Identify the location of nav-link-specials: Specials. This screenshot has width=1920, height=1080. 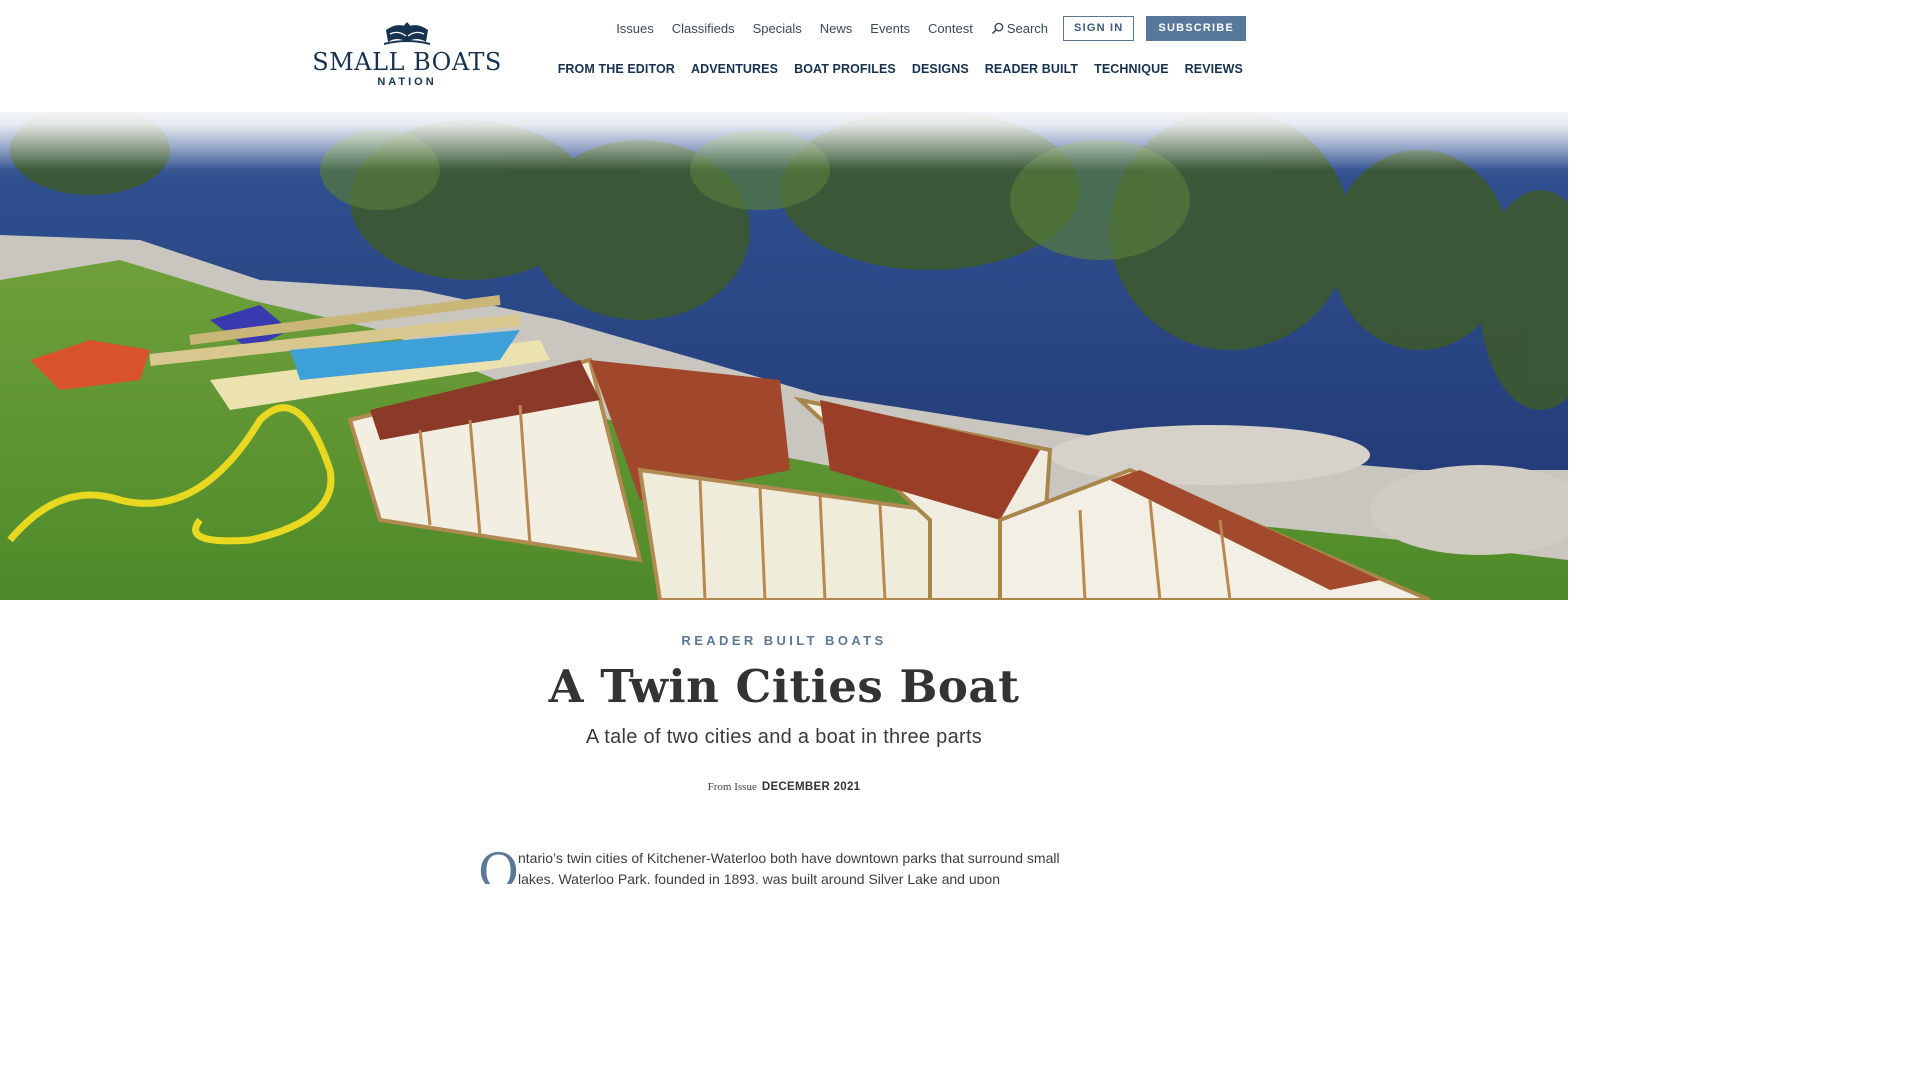
(777, 28).